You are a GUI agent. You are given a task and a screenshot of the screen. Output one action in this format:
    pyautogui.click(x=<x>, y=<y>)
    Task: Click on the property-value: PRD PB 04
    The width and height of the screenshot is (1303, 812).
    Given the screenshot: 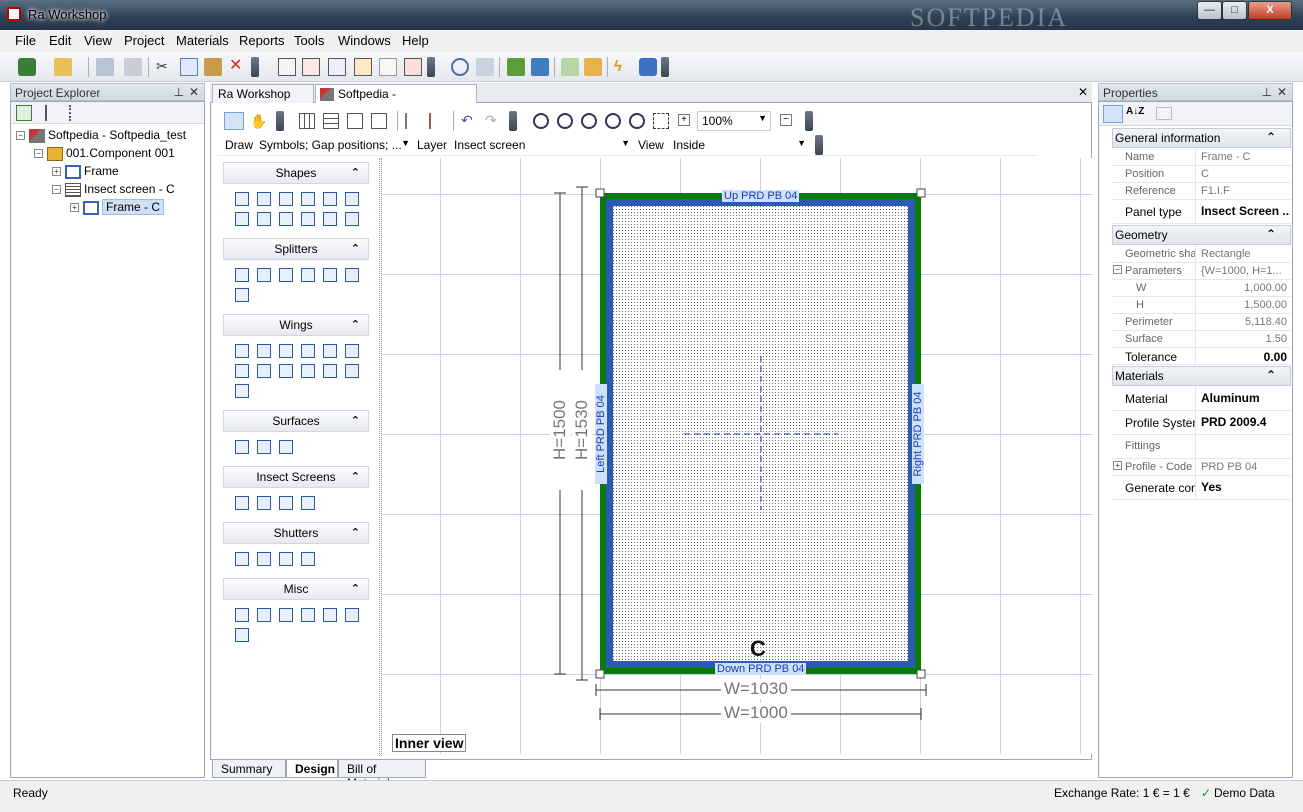 What is the action you would take?
    pyautogui.click(x=1244, y=467)
    